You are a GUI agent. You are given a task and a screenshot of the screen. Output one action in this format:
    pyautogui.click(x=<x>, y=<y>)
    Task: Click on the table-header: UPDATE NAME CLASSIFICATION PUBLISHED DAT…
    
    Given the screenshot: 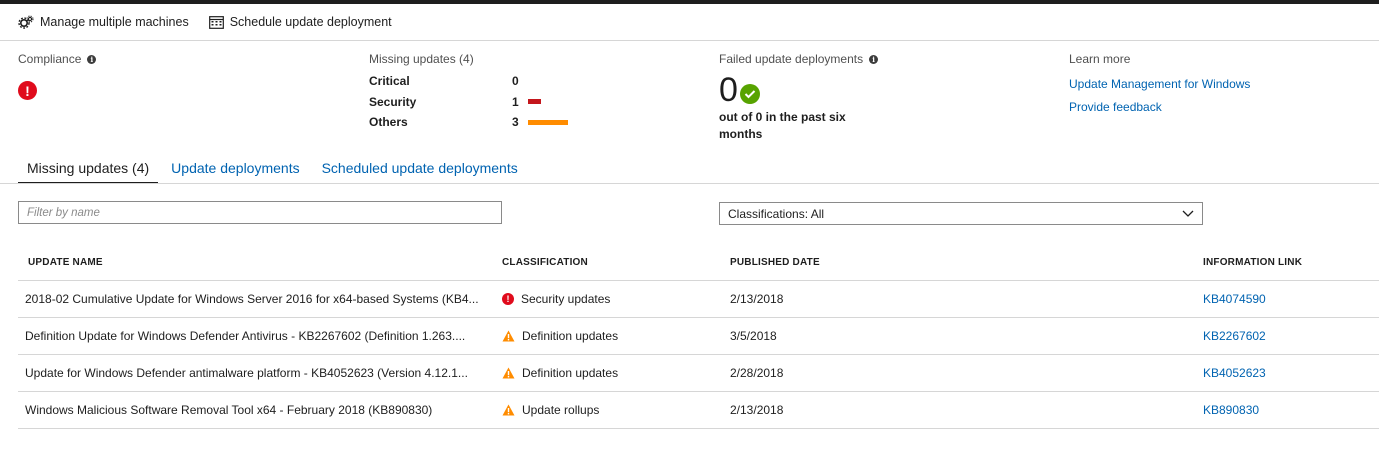 What is the action you would take?
    pyautogui.click(x=698, y=263)
    